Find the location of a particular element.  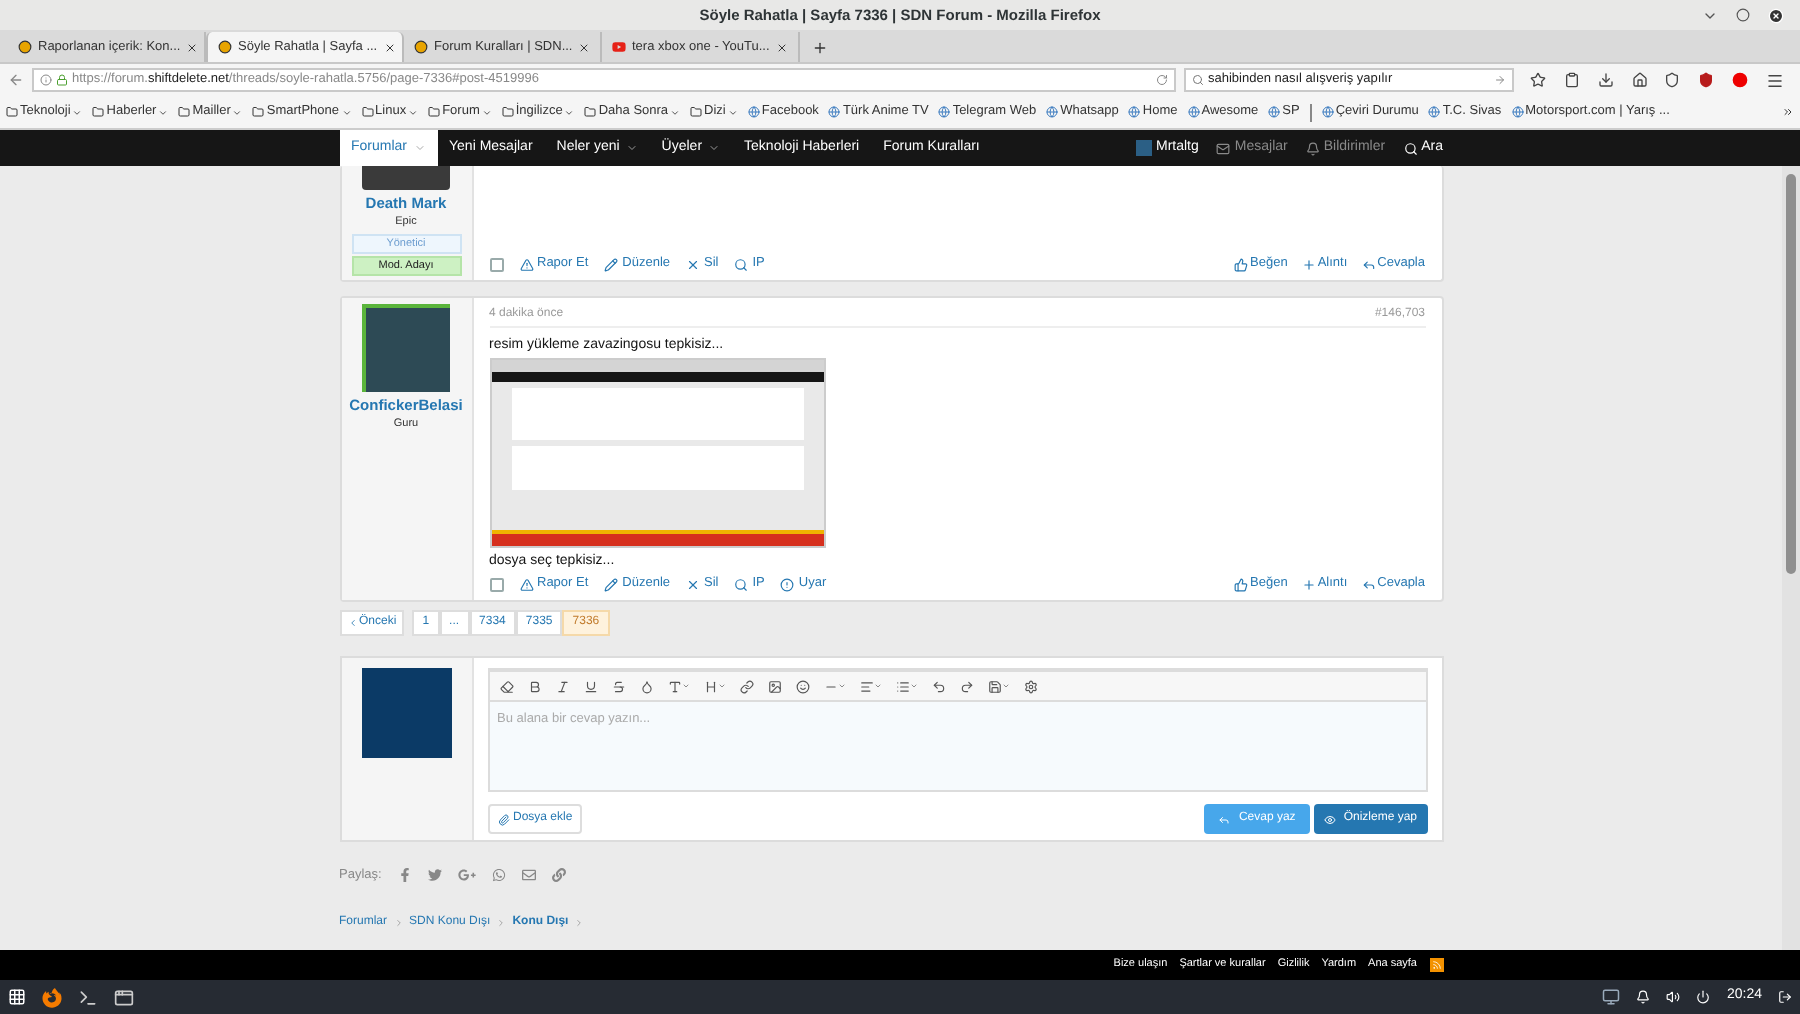

bold-icon is located at coordinates (534, 686).